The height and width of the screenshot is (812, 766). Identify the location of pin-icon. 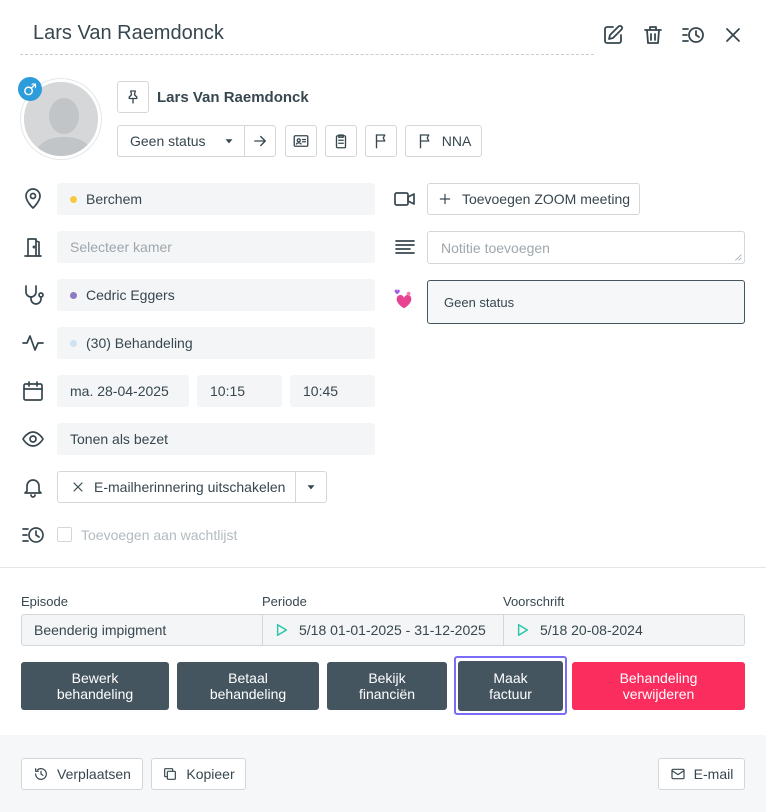
(133, 97).